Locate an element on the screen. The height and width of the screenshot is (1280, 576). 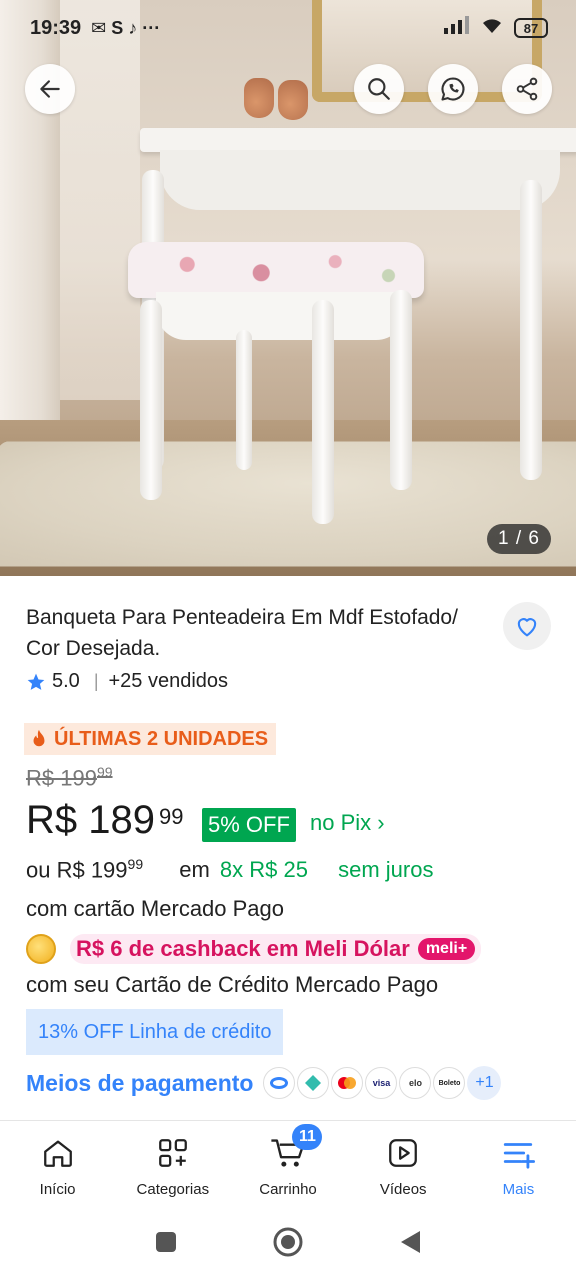
share-icon is located at coordinates (527, 89).